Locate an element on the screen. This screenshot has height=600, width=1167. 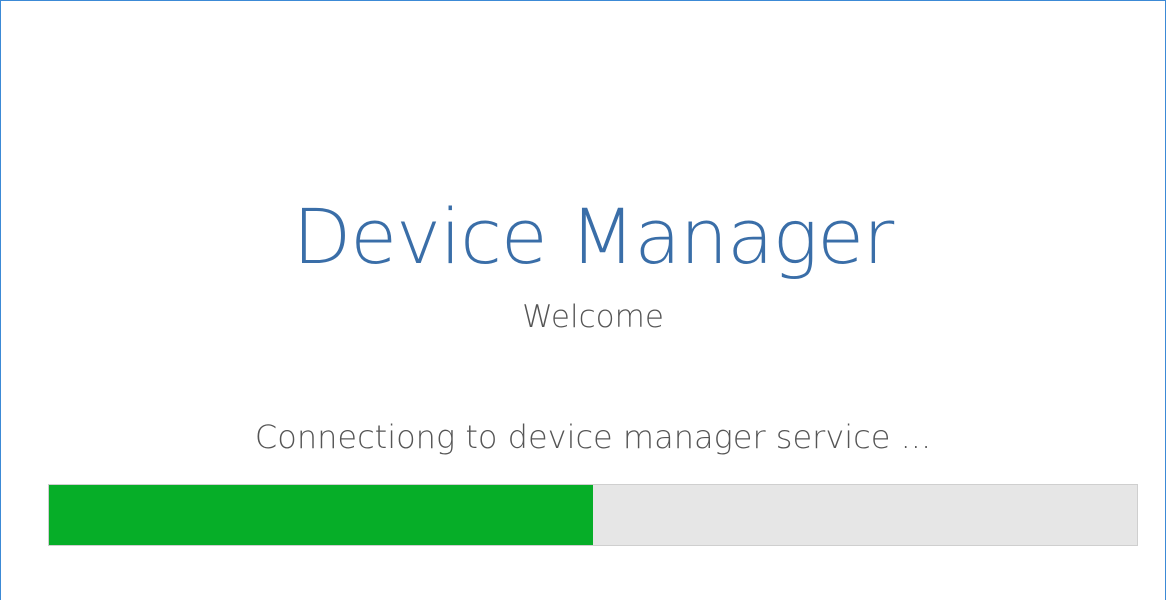
progress-bar is located at coordinates (593, 515).